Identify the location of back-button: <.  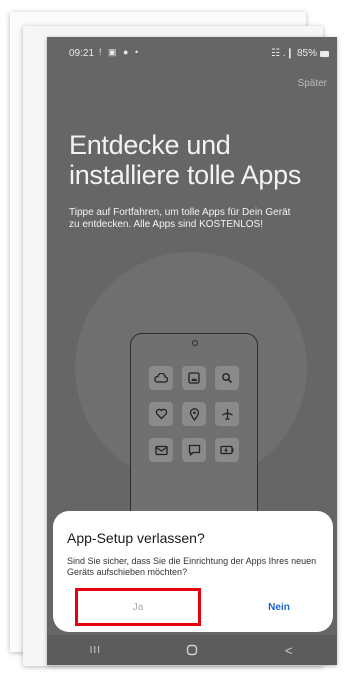
(289, 650).